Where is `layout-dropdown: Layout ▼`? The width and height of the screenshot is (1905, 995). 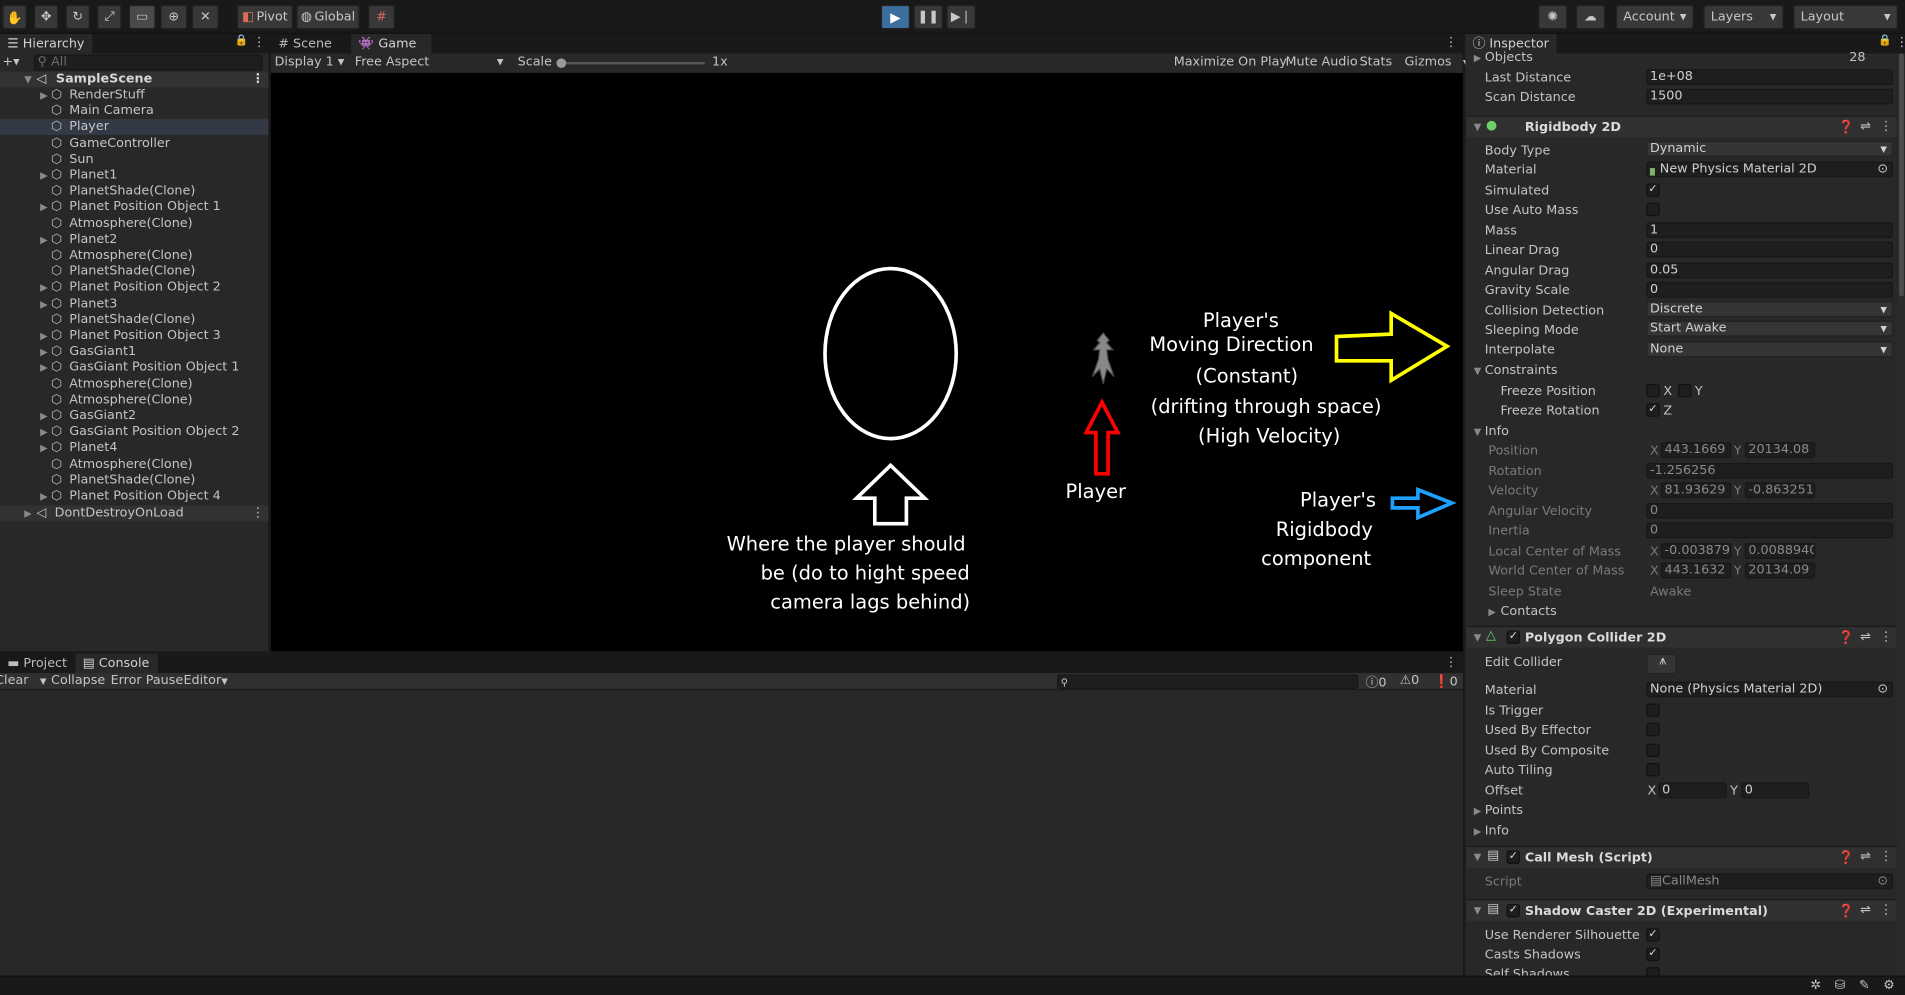 layout-dropdown: Layout ▼ is located at coordinates (1845, 17).